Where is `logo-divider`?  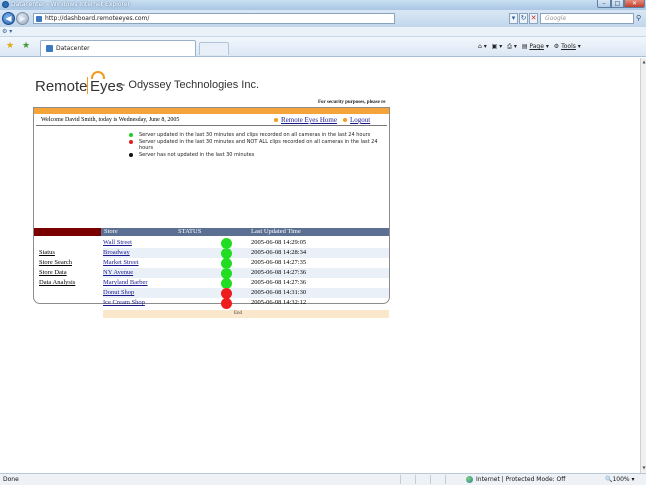 logo-divider is located at coordinates (87, 85).